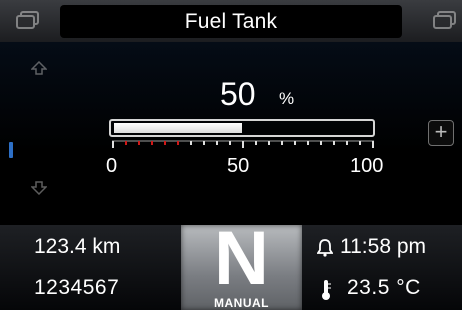  What do you see at coordinates (325, 248) in the screenshot?
I see `bell-icon` at bounding box center [325, 248].